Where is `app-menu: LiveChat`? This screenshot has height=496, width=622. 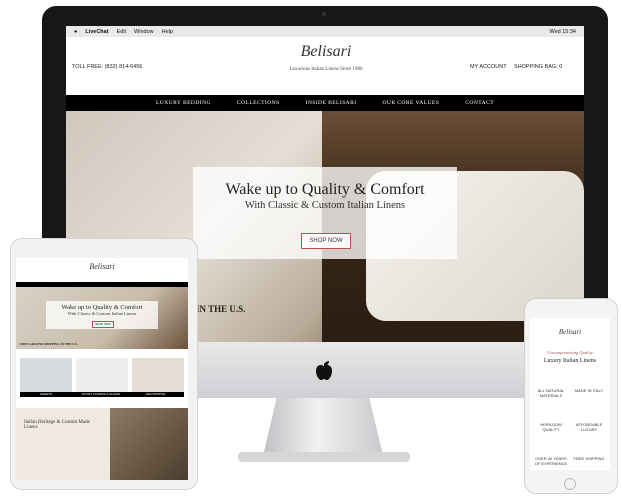
app-menu: LiveChat is located at coordinates (96, 32).